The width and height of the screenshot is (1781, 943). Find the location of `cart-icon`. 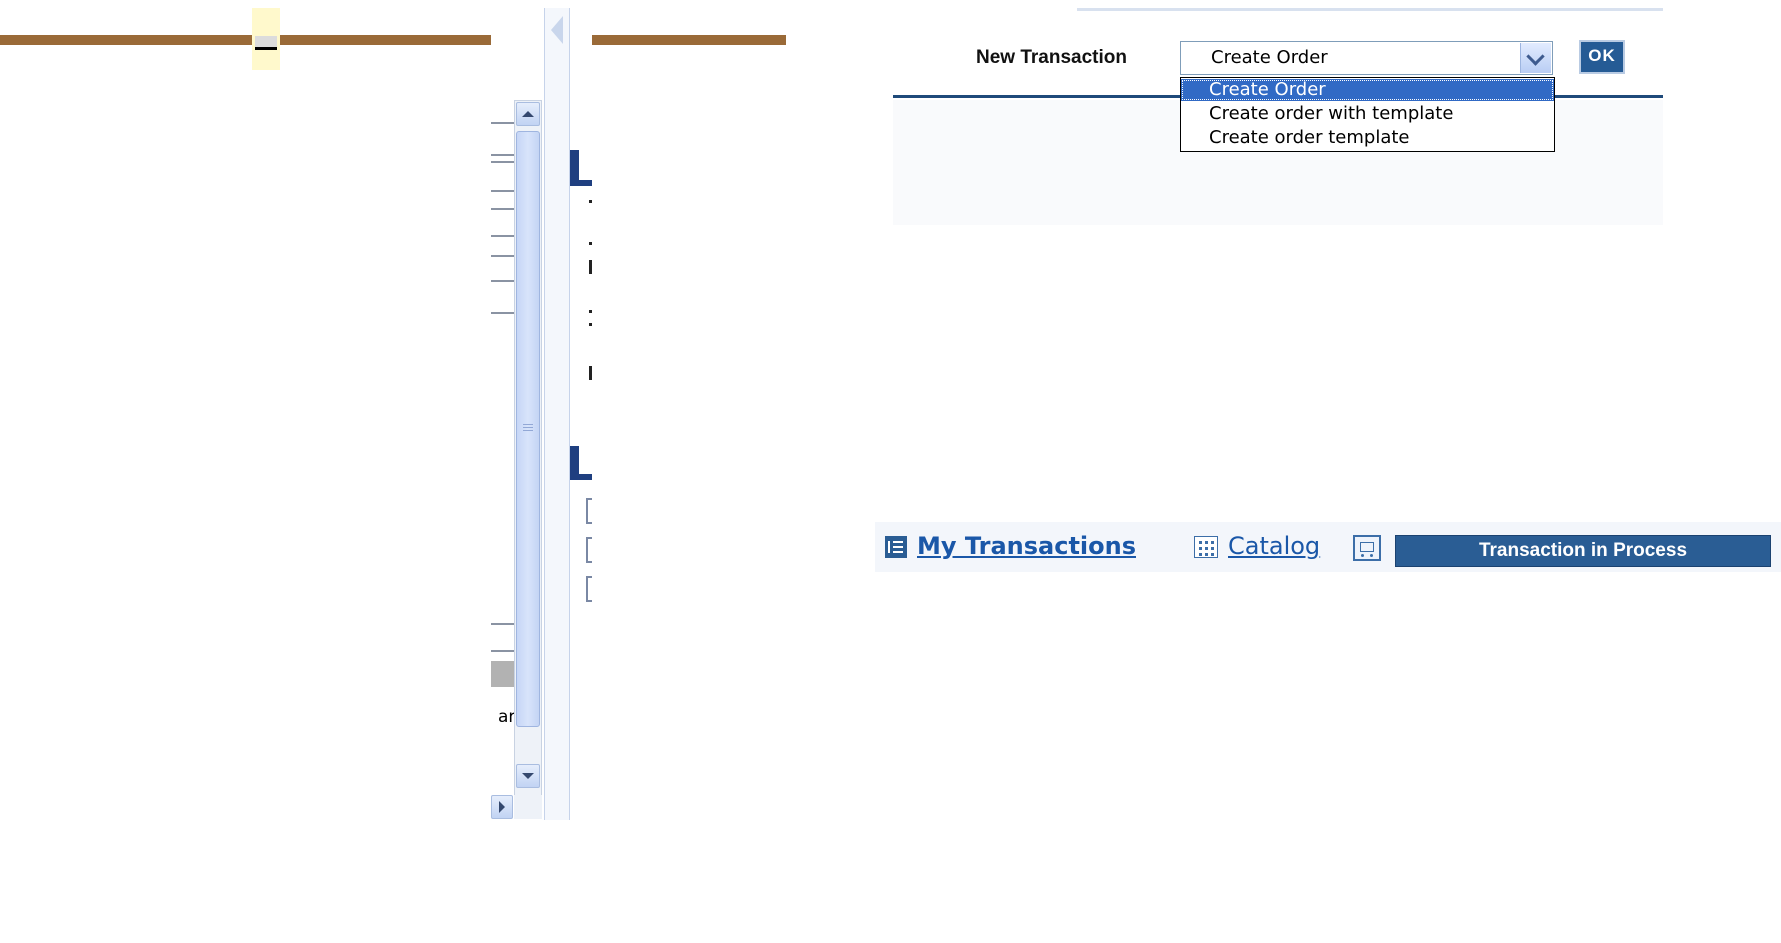

cart-icon is located at coordinates (1367, 548).